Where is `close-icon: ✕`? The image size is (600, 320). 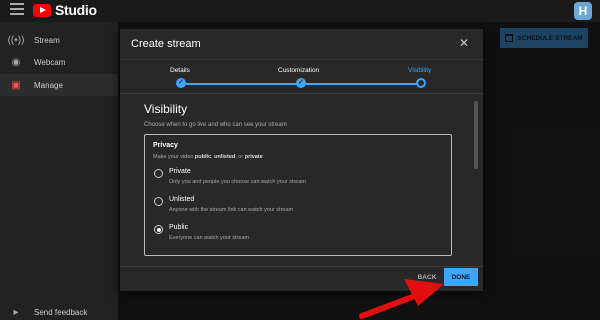 close-icon: ✕ is located at coordinates (464, 43).